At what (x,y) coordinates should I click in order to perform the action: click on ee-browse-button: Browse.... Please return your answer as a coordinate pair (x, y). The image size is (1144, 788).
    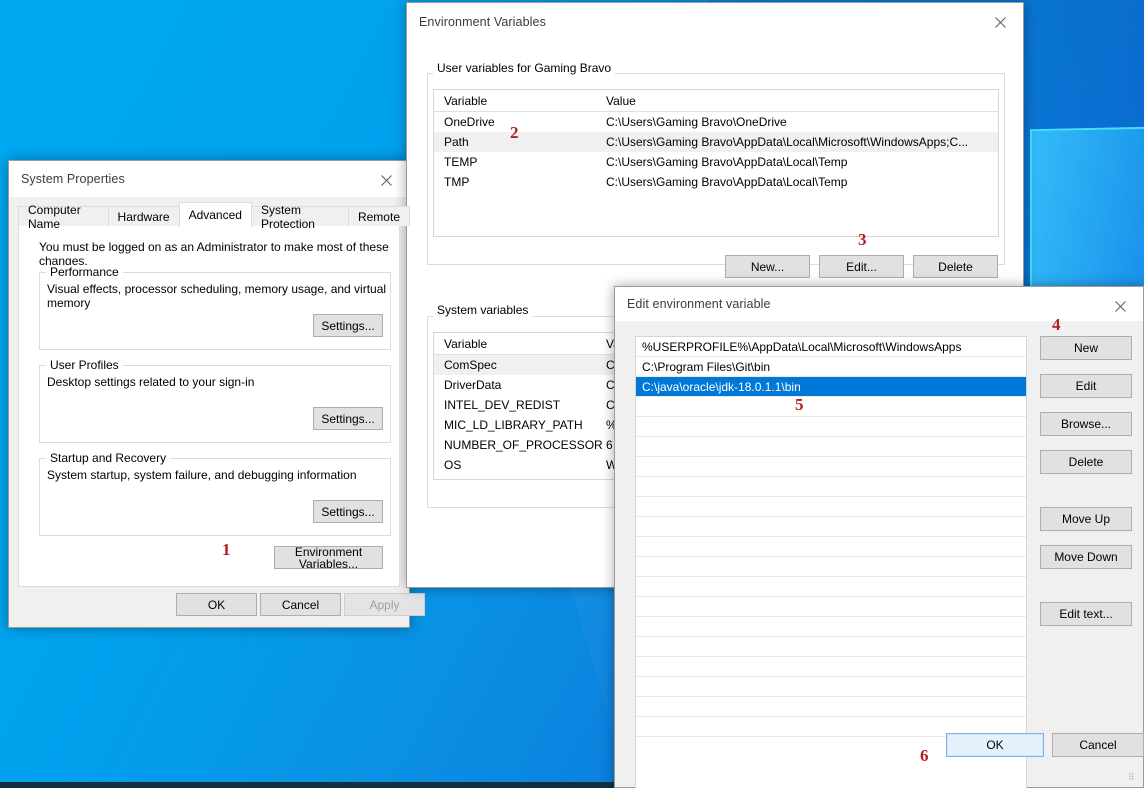
    Looking at the image, I should click on (1086, 424).